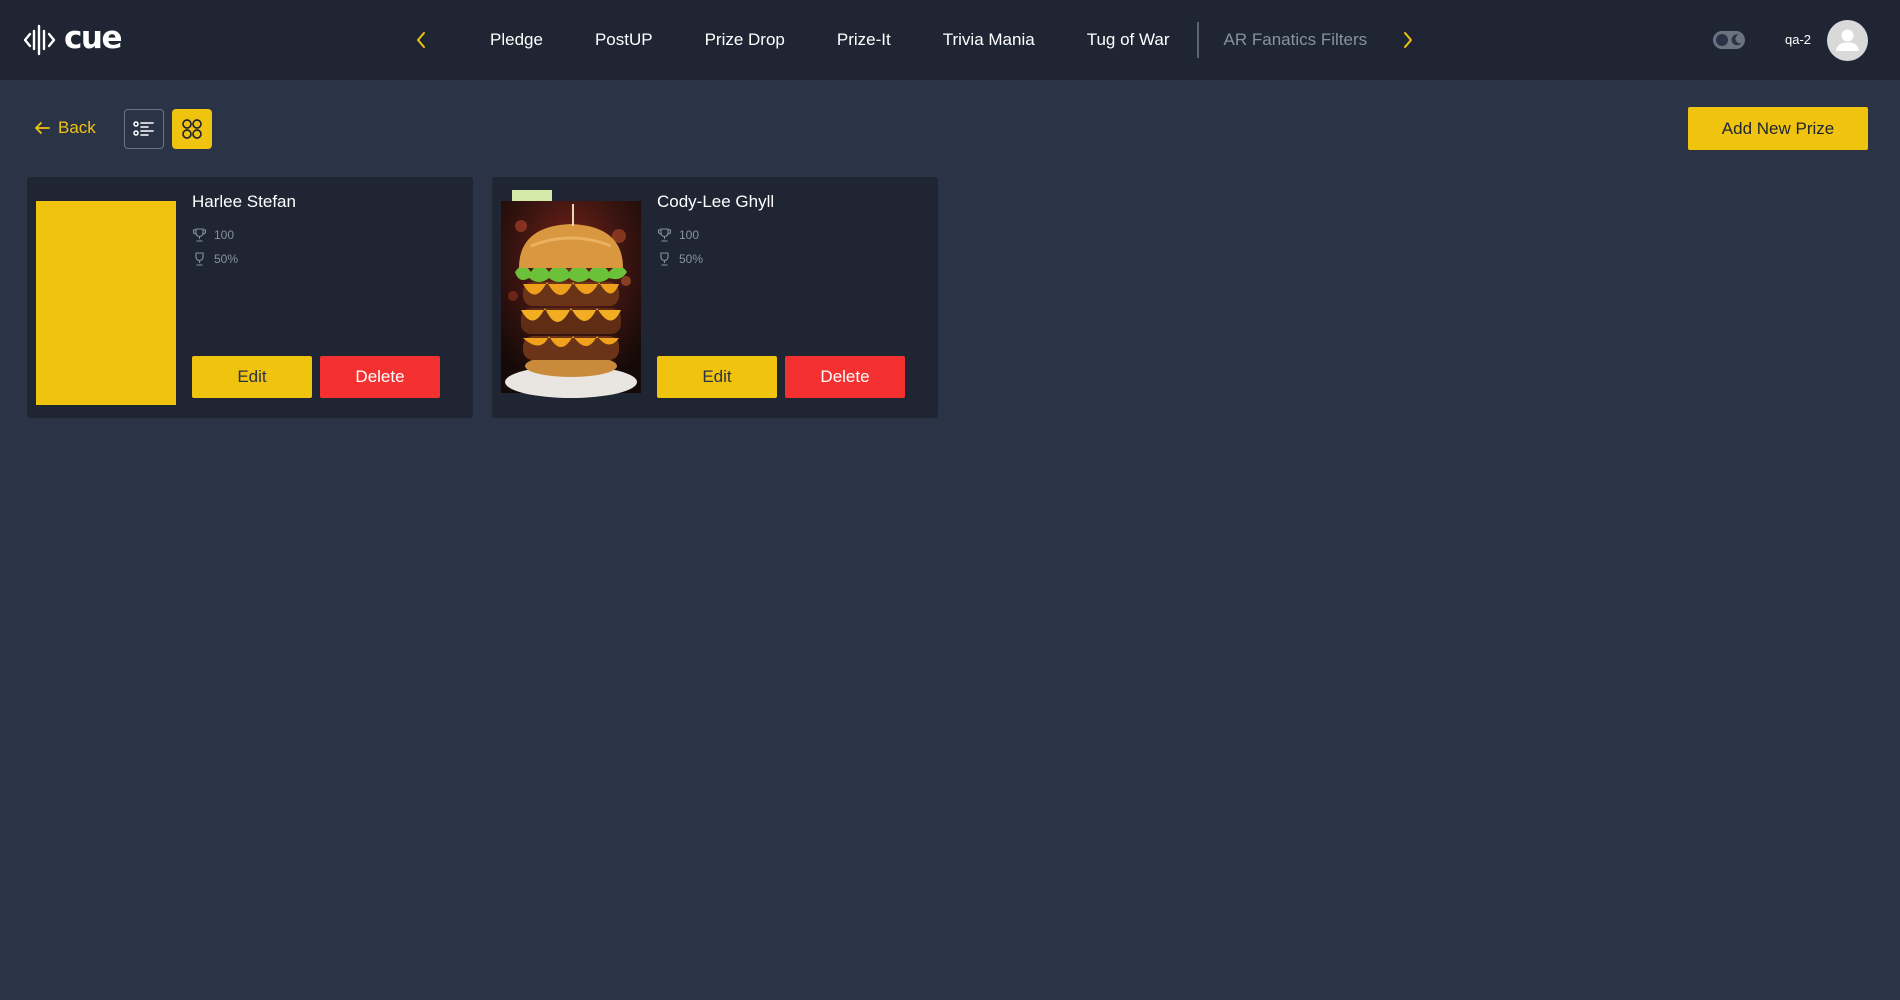 This screenshot has height=1000, width=1900. I want to click on nav-item-prize-drop: Prize Drop, so click(745, 40).